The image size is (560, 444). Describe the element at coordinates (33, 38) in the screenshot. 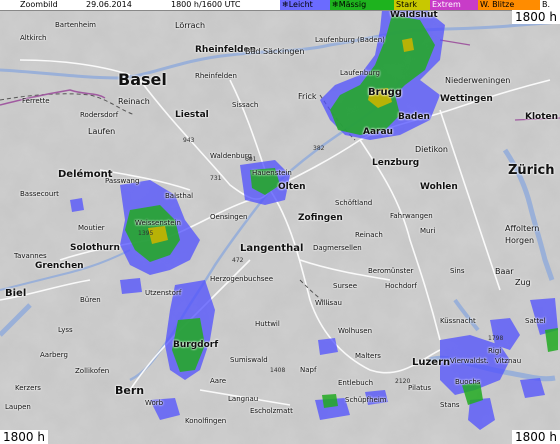

I see `place-label: Altkirch` at that location.